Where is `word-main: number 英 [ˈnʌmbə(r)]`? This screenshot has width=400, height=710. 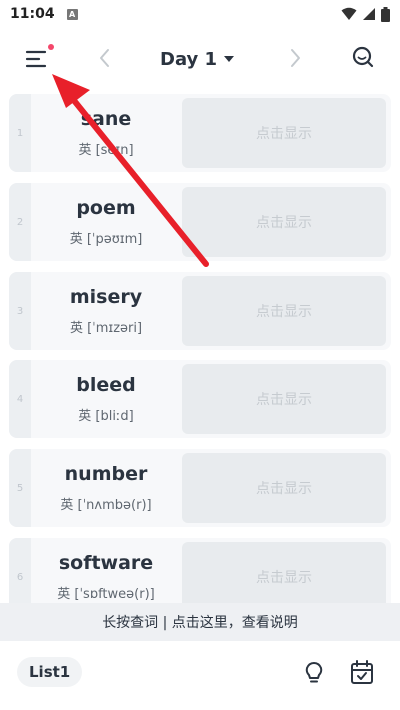 word-main: number 英 [ˈnʌmbə(r)] is located at coordinates (106, 488).